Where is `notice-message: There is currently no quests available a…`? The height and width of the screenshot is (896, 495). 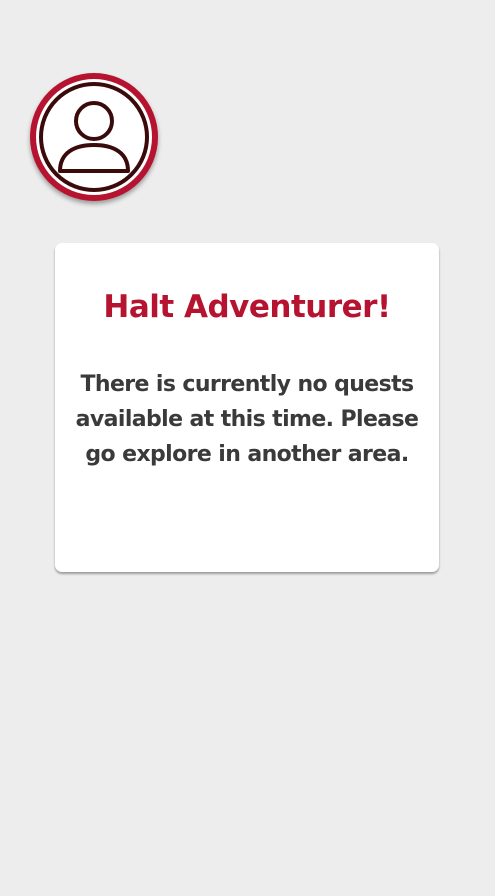 notice-message: There is currently no quests available a… is located at coordinates (247, 419).